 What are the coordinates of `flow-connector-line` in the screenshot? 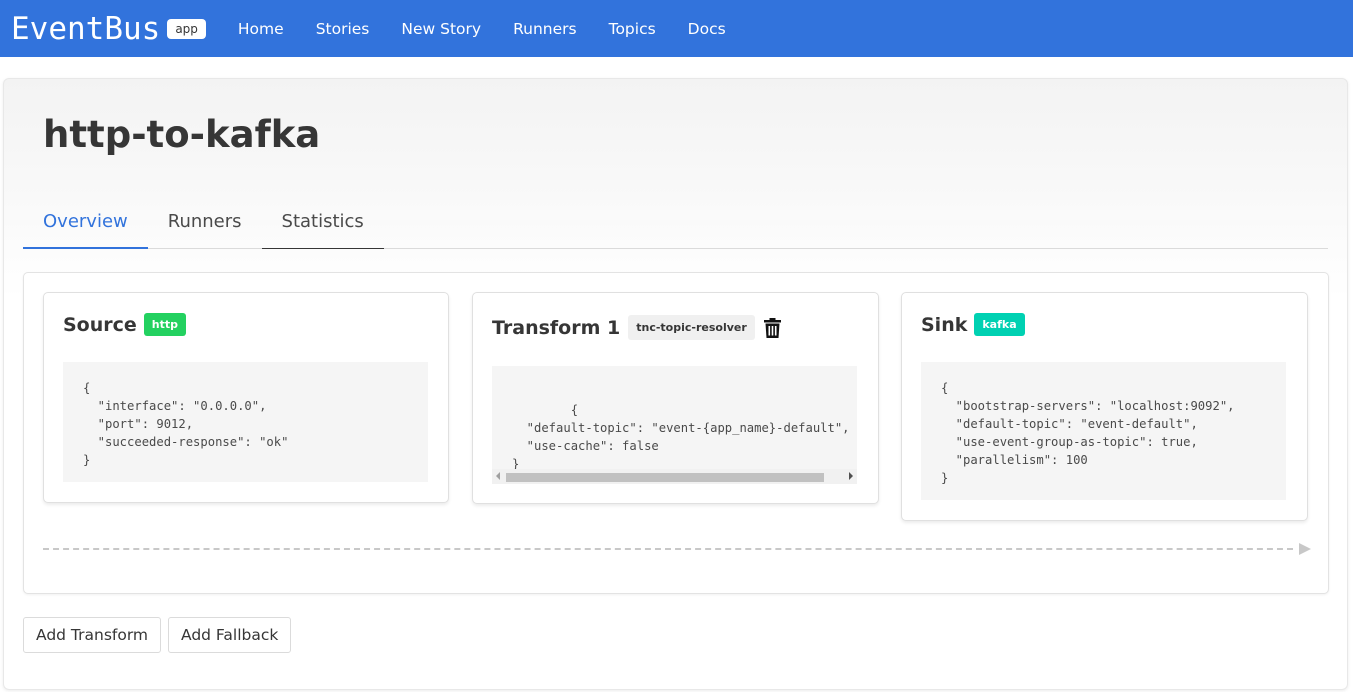 It's located at (668, 549).